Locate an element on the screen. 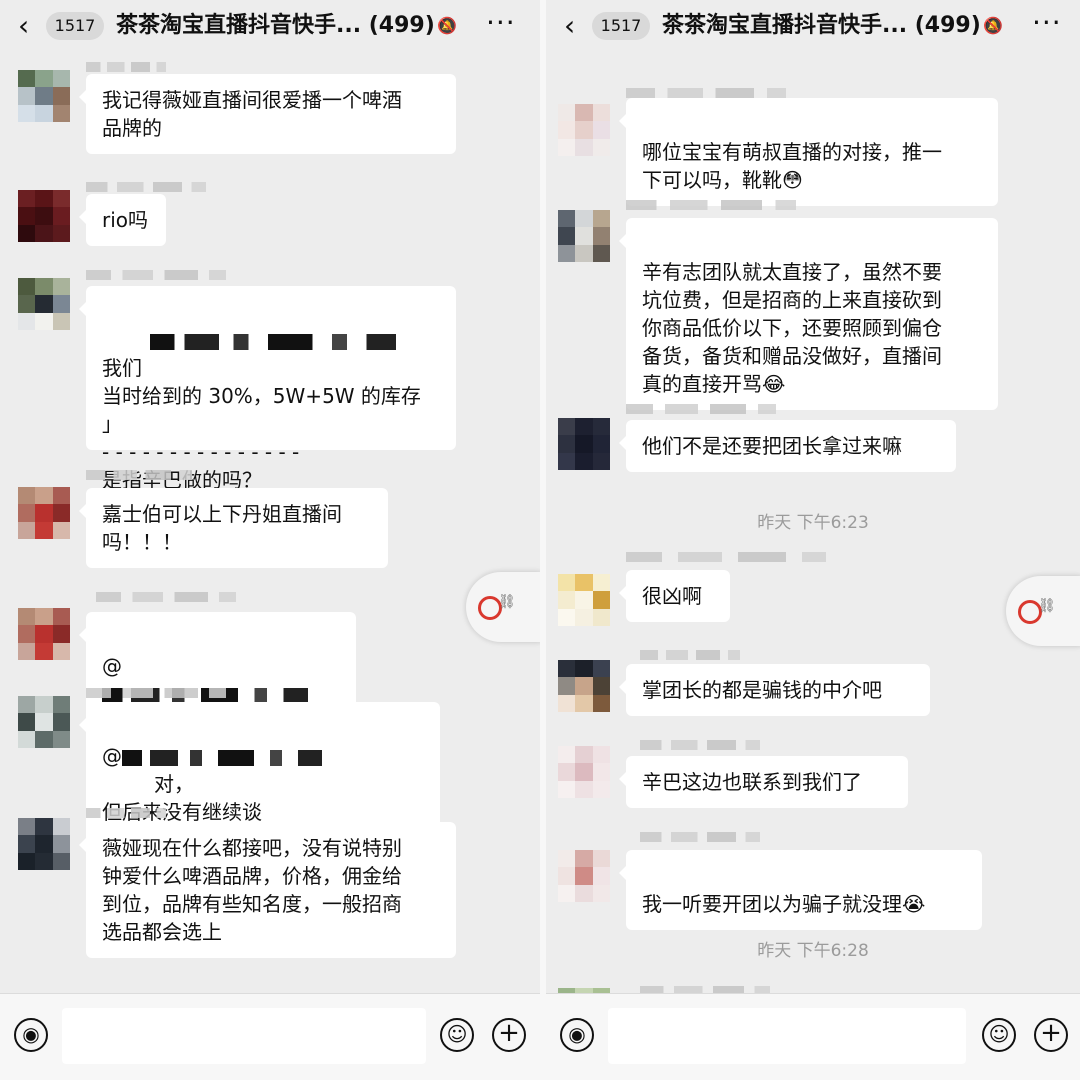 The width and height of the screenshot is (1080, 1080). crying-emoji-icon: 😭 is located at coordinates (914, 904).